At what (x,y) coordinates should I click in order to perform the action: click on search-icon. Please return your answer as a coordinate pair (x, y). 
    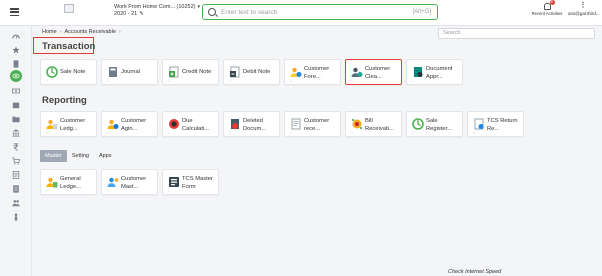
    Looking at the image, I should click on (212, 12).